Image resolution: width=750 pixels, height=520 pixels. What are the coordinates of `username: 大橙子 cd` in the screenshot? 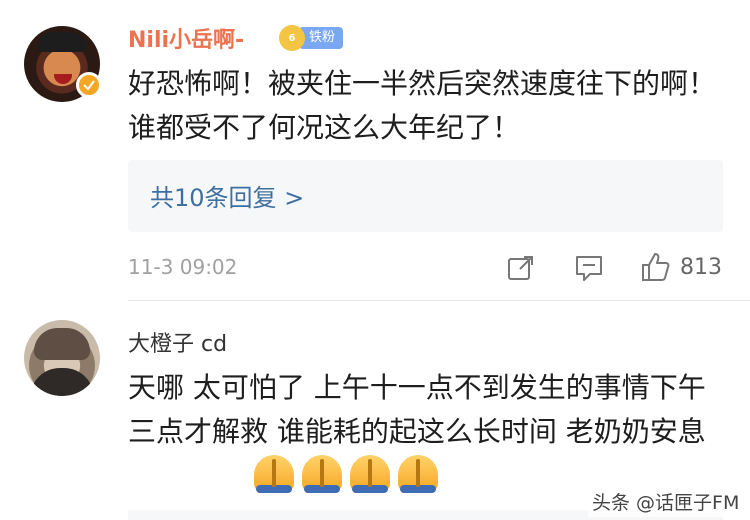 It's located at (177, 342).